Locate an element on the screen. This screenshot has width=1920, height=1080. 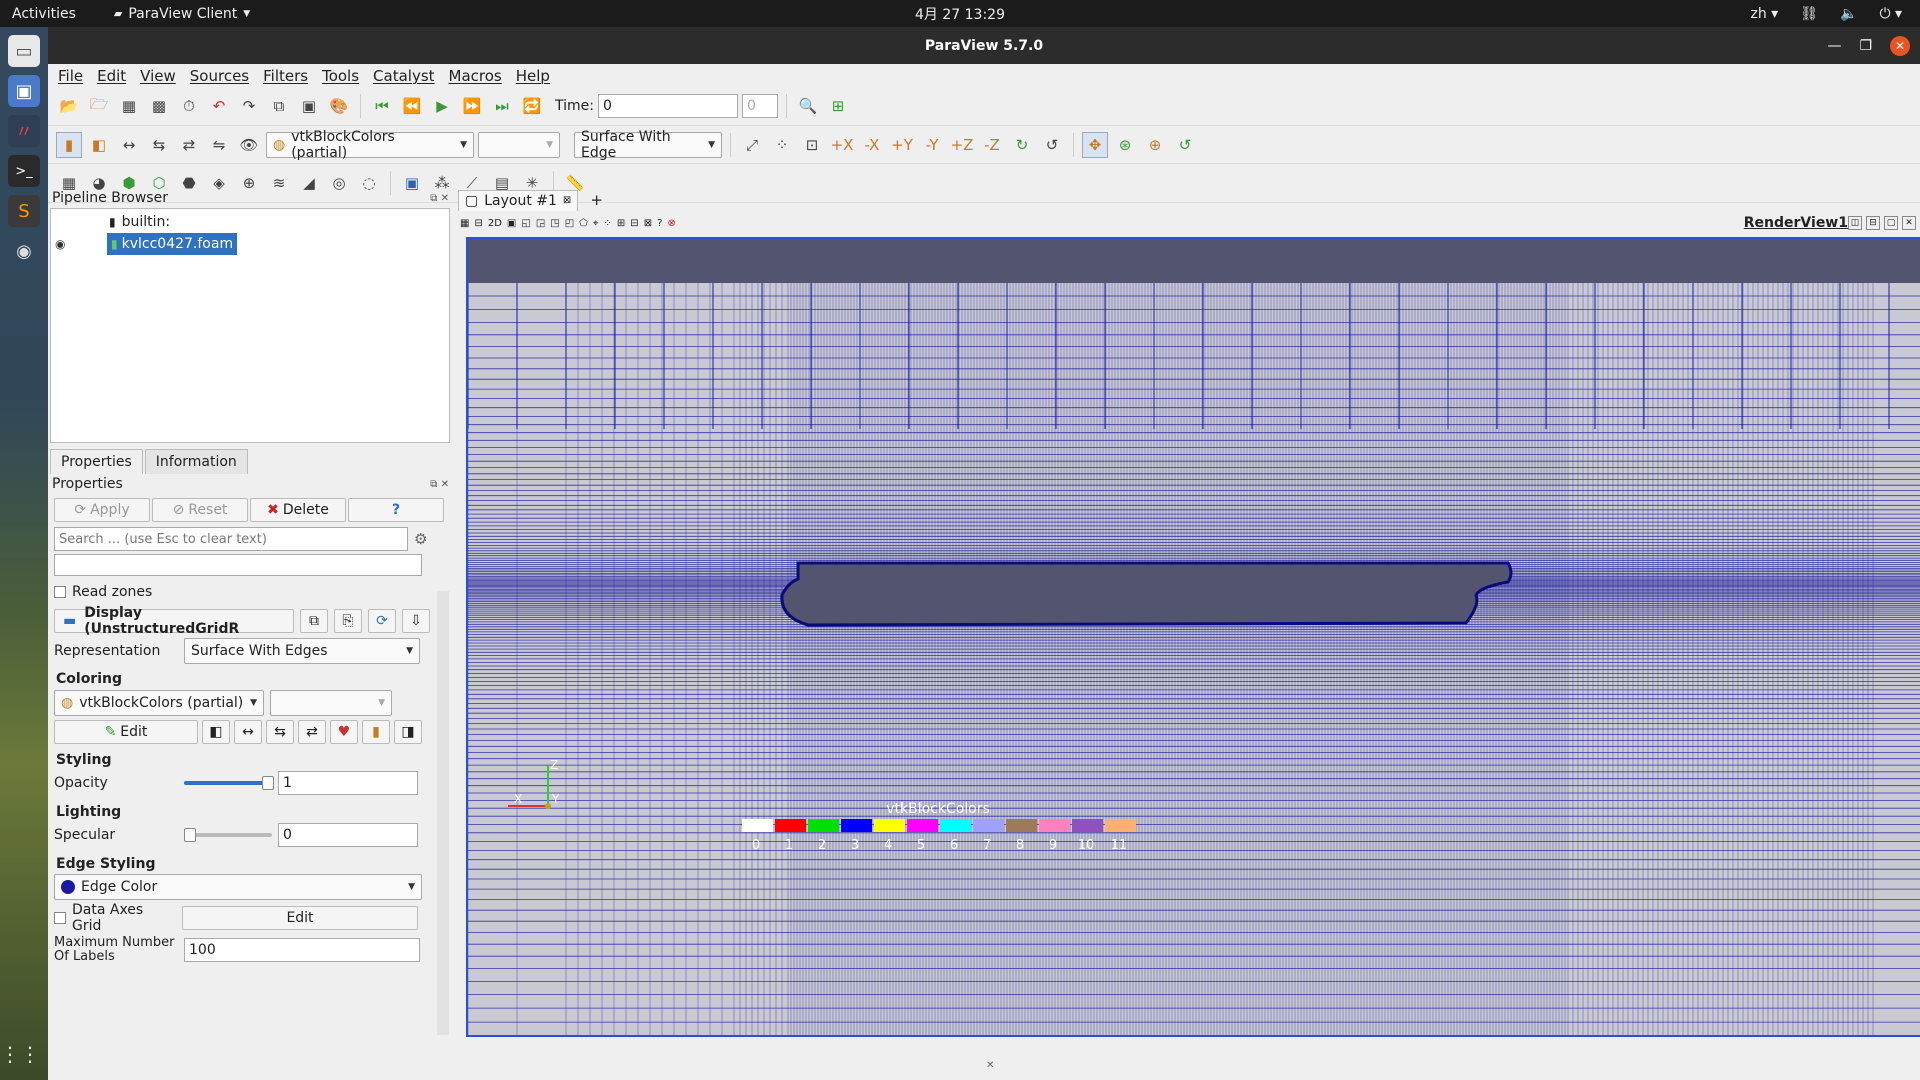
reset-range-icon: ↔ is located at coordinates (129, 145).